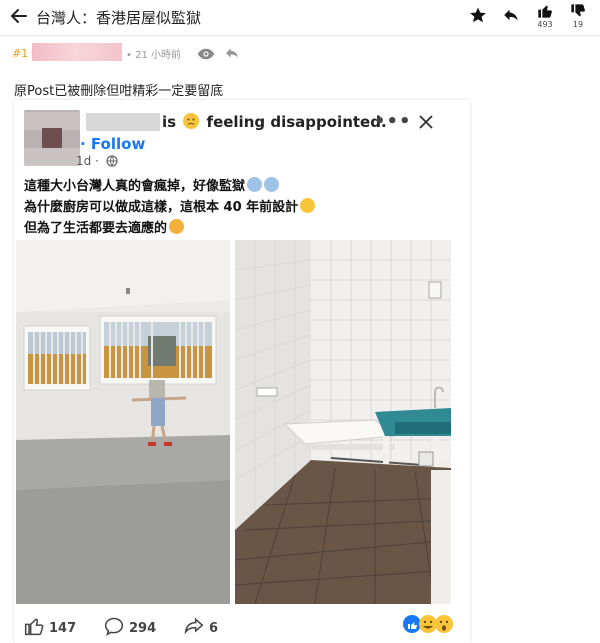 The height and width of the screenshot is (643, 600). I want to click on pensive-emoji-icon, so click(177, 226).